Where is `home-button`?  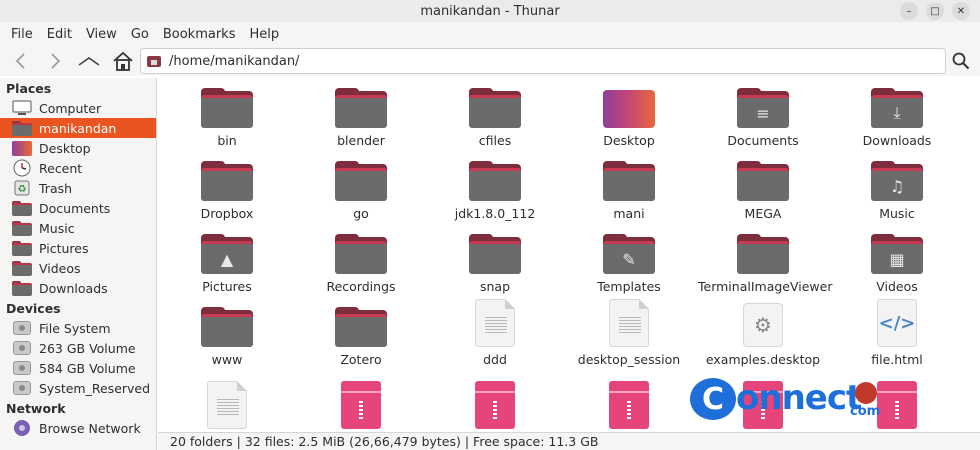 home-button is located at coordinates (123, 61).